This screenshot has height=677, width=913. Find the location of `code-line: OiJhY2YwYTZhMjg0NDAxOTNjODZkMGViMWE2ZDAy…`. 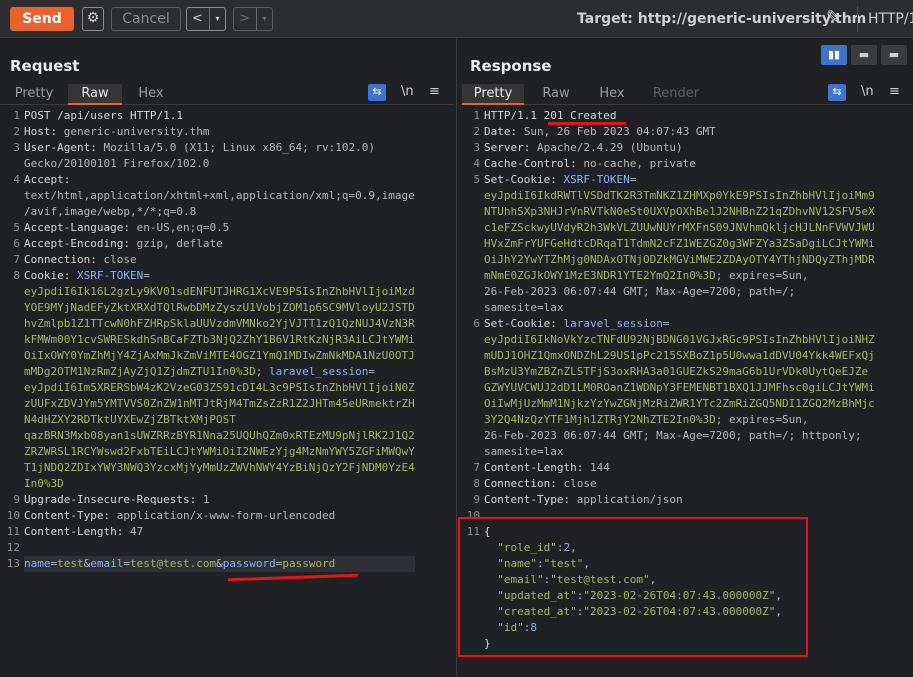

code-line: OiJhY2YwYTZhMjg0NDAxOTNjODZkMGViMWE2ZDAy… is located at coordinates (679, 260).